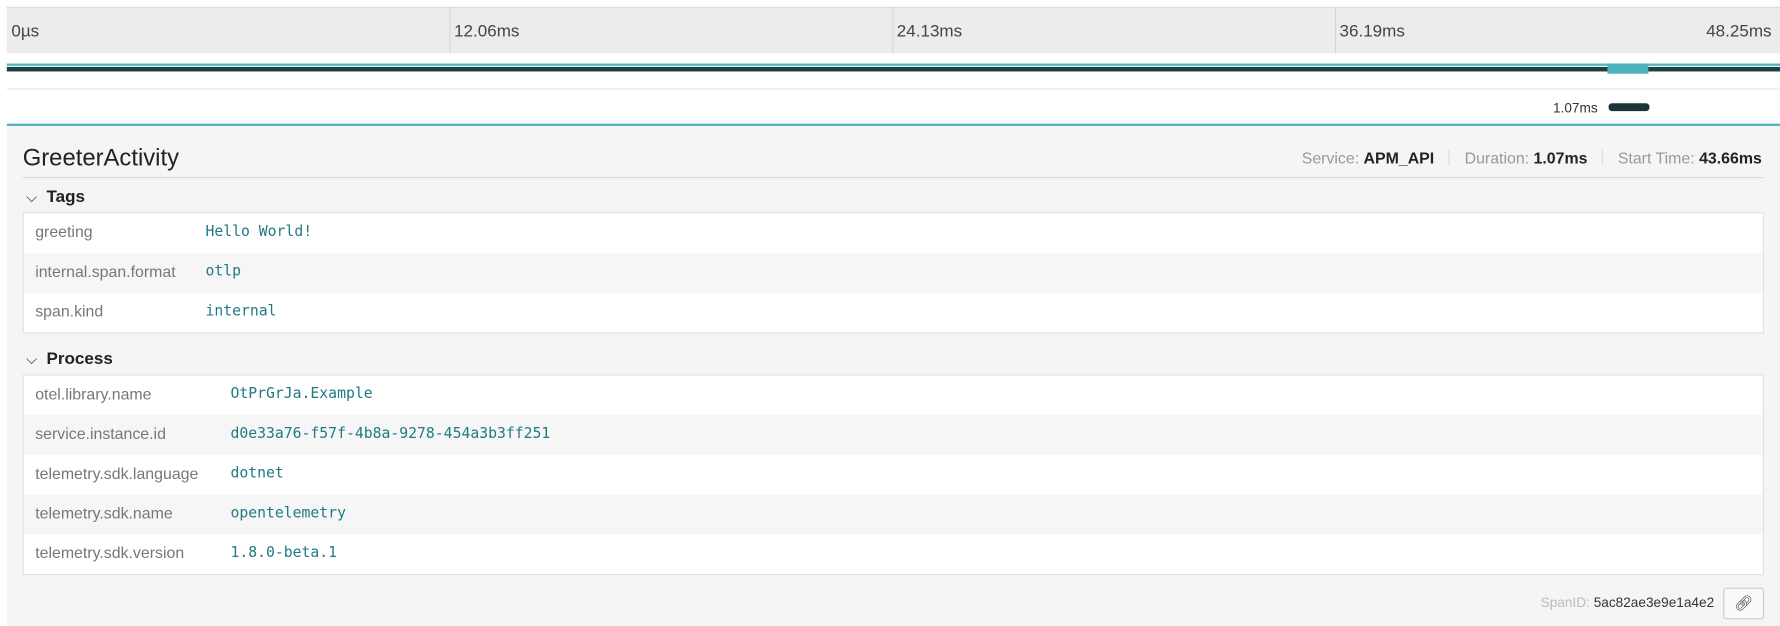 The image size is (1780, 626). Describe the element at coordinates (25, 31) in the screenshot. I see `tick-label: 0µs` at that location.